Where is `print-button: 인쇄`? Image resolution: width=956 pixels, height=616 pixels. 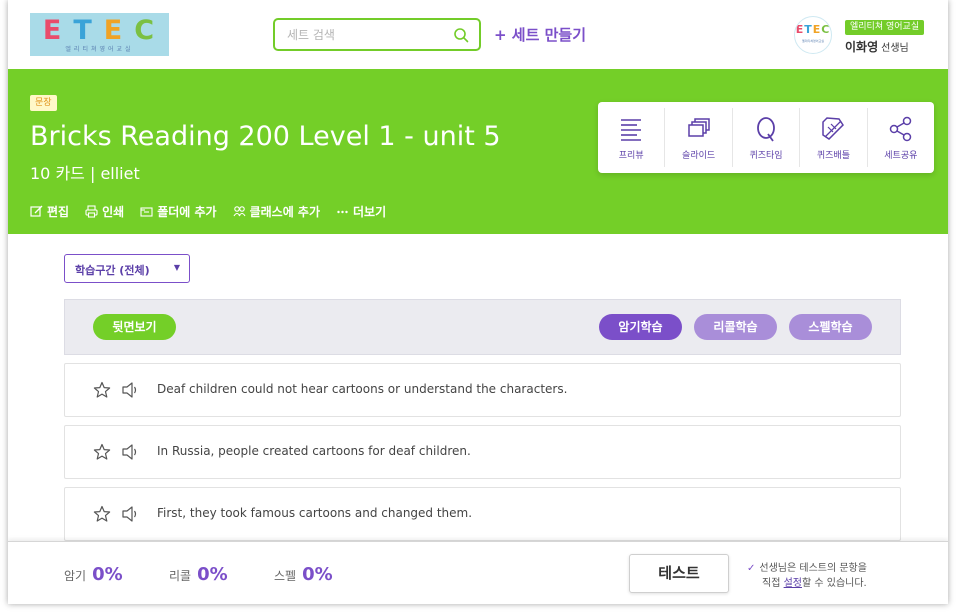
print-button: 인쇄 is located at coordinates (104, 211).